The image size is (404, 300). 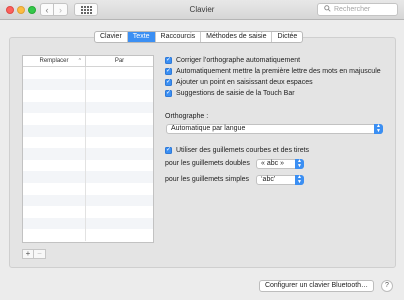 I want to click on tab-raccourcis: Raccourcis, so click(x=179, y=37).